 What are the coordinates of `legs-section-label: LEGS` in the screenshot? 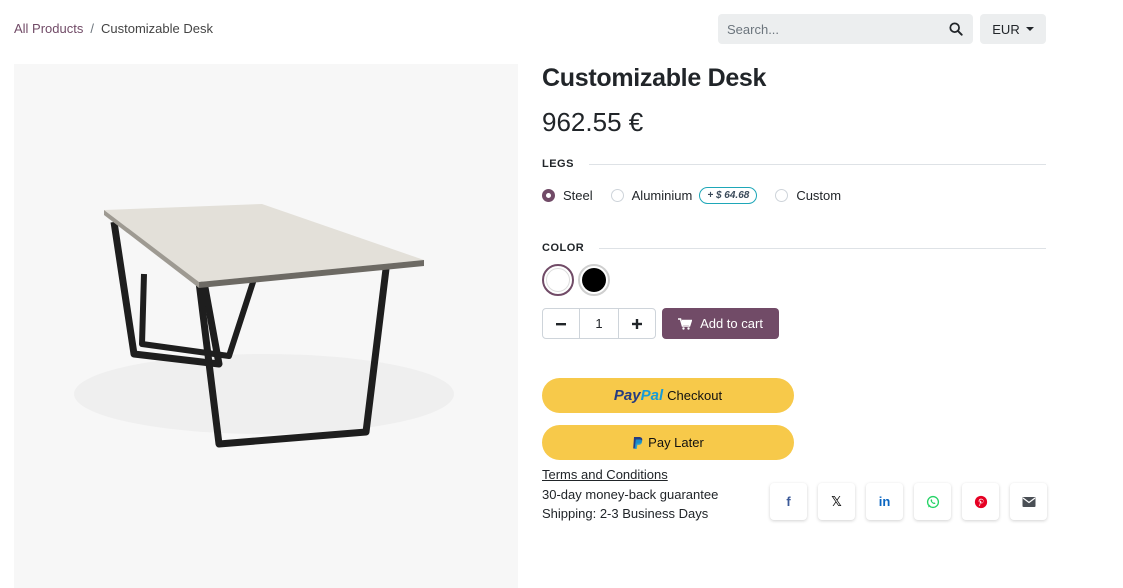 It's located at (794, 164).